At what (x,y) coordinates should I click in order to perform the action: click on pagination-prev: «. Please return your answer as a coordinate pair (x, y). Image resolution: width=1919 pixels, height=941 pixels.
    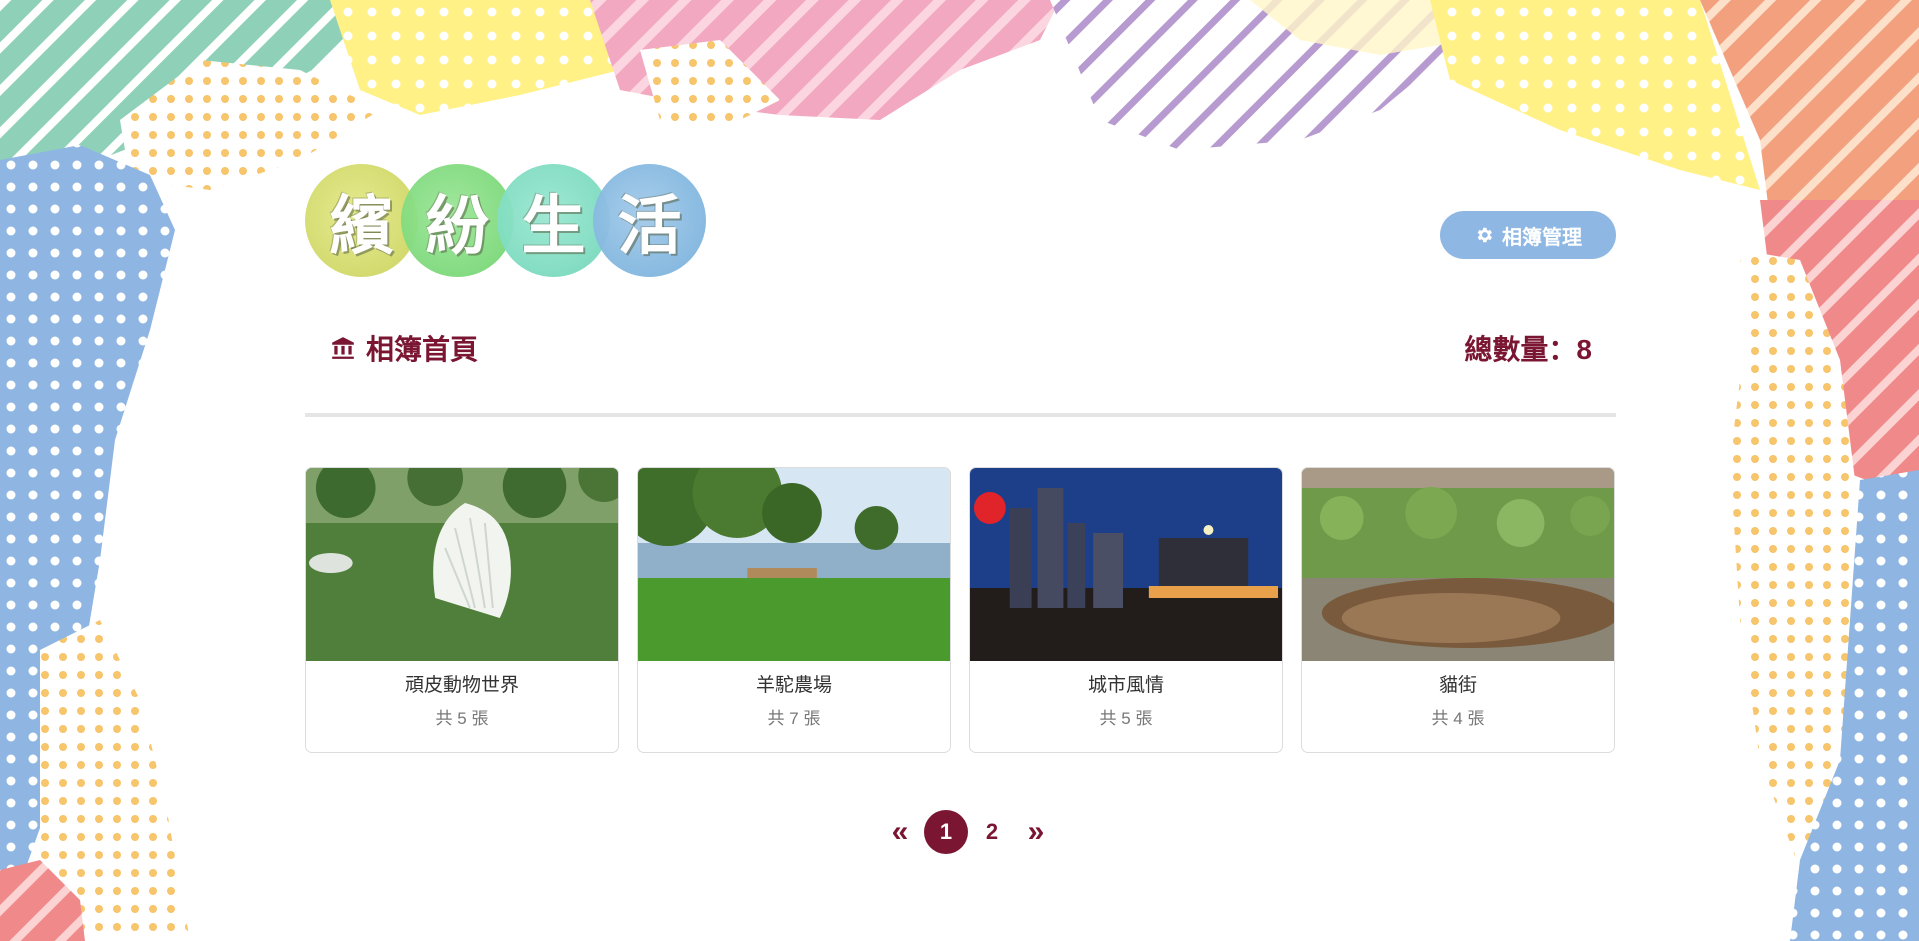
    Looking at the image, I should click on (900, 832).